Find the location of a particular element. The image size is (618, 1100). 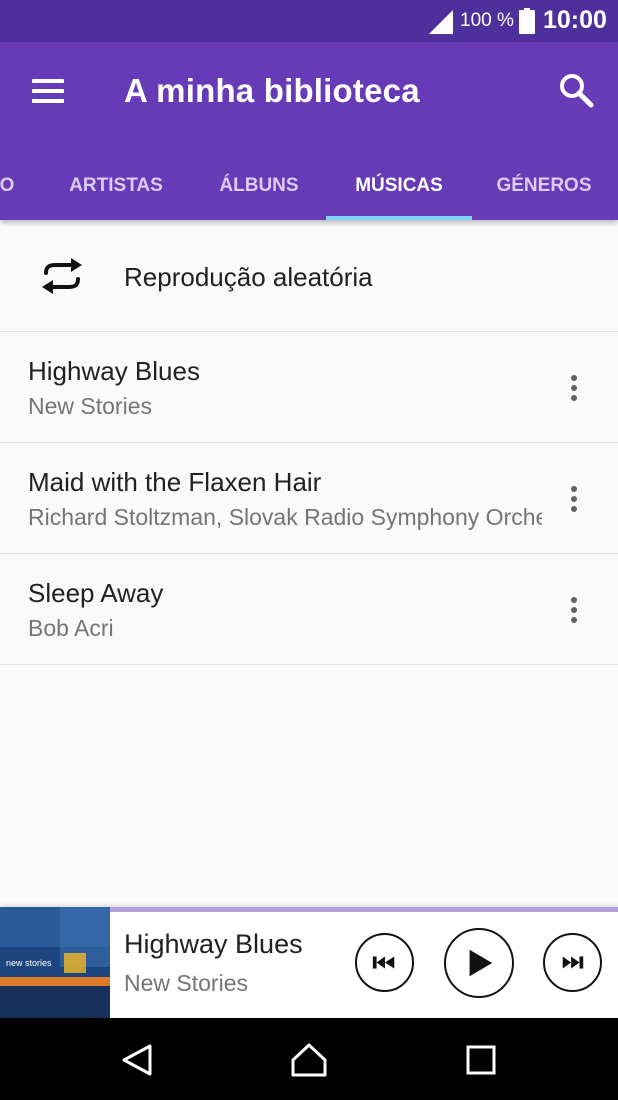

battery-icon is located at coordinates (527, 21).